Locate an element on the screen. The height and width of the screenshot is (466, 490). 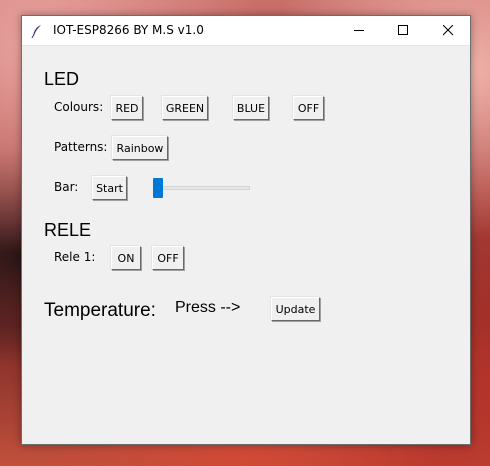
close-button is located at coordinates (448, 30).